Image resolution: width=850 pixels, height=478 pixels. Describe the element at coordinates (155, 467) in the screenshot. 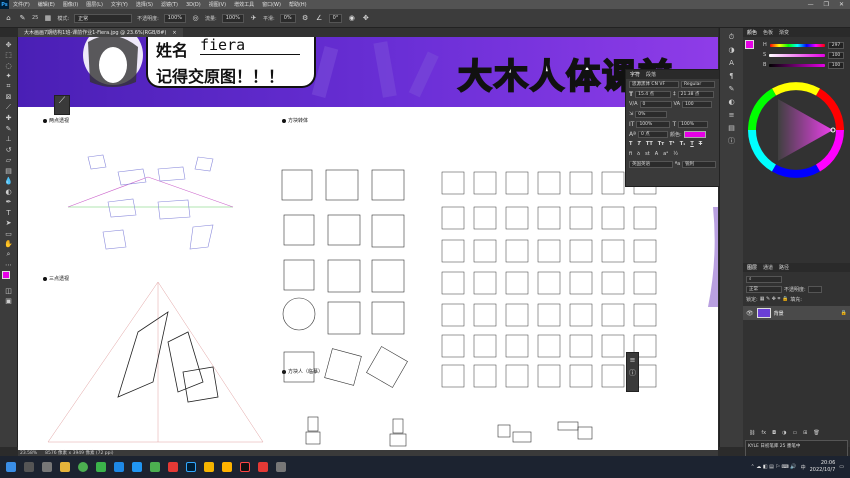

I see `chat-app-icon` at that location.